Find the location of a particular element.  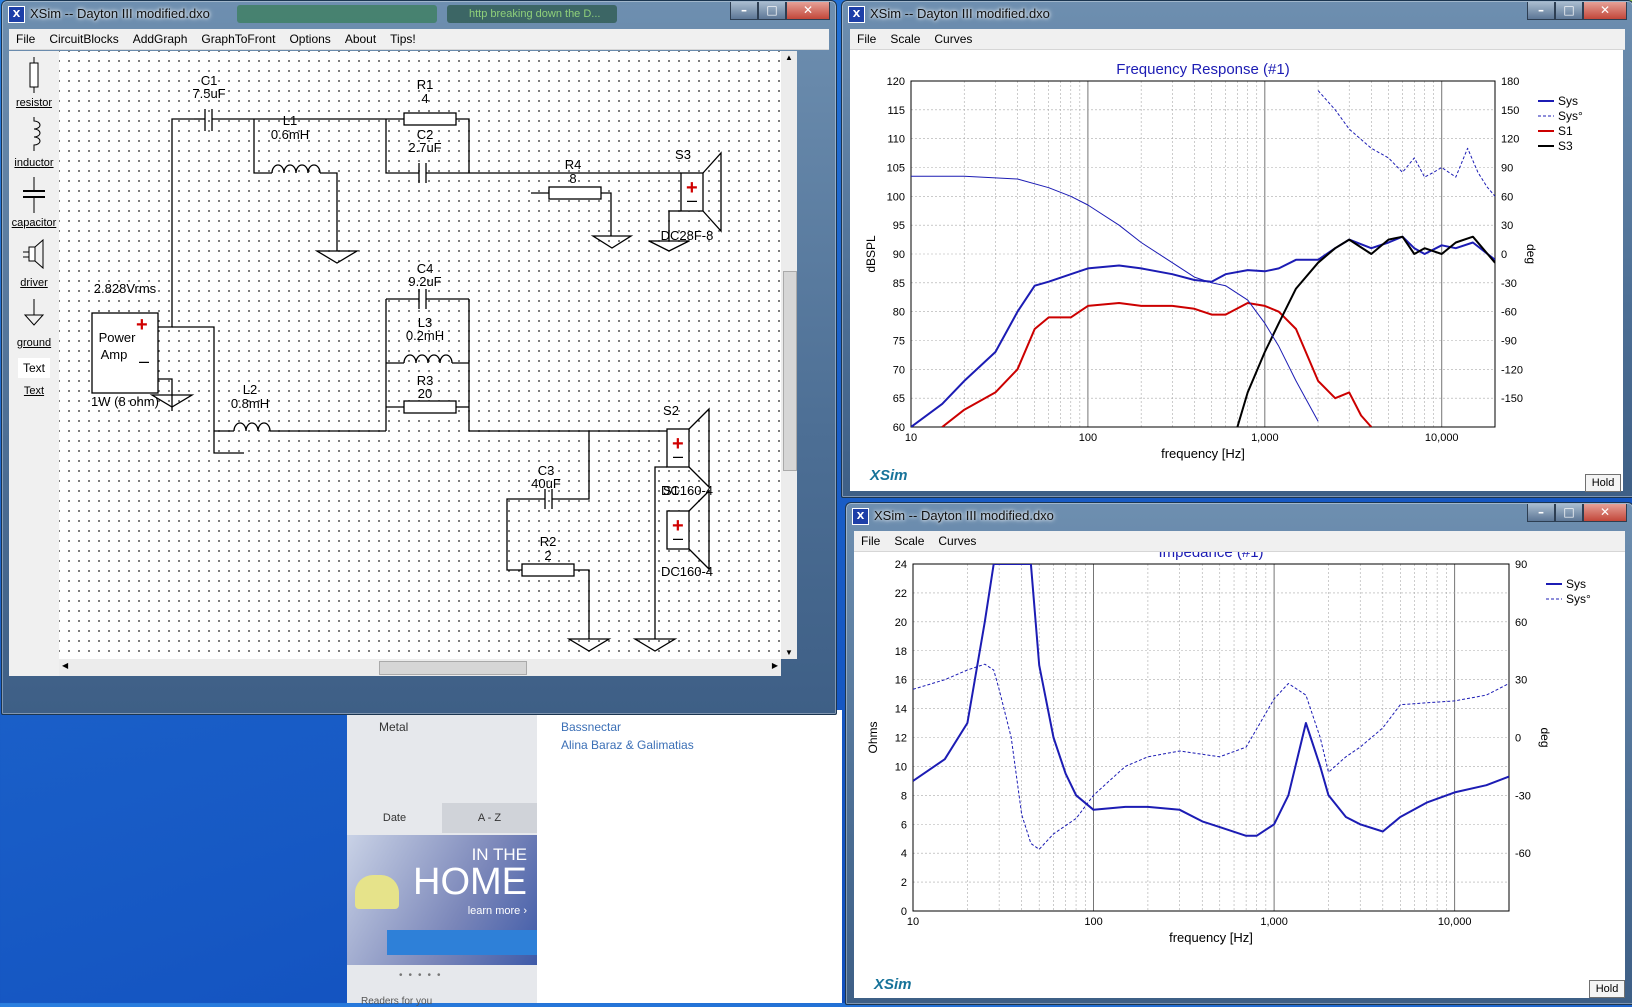

resistor-r3 is located at coordinates (430, 407).